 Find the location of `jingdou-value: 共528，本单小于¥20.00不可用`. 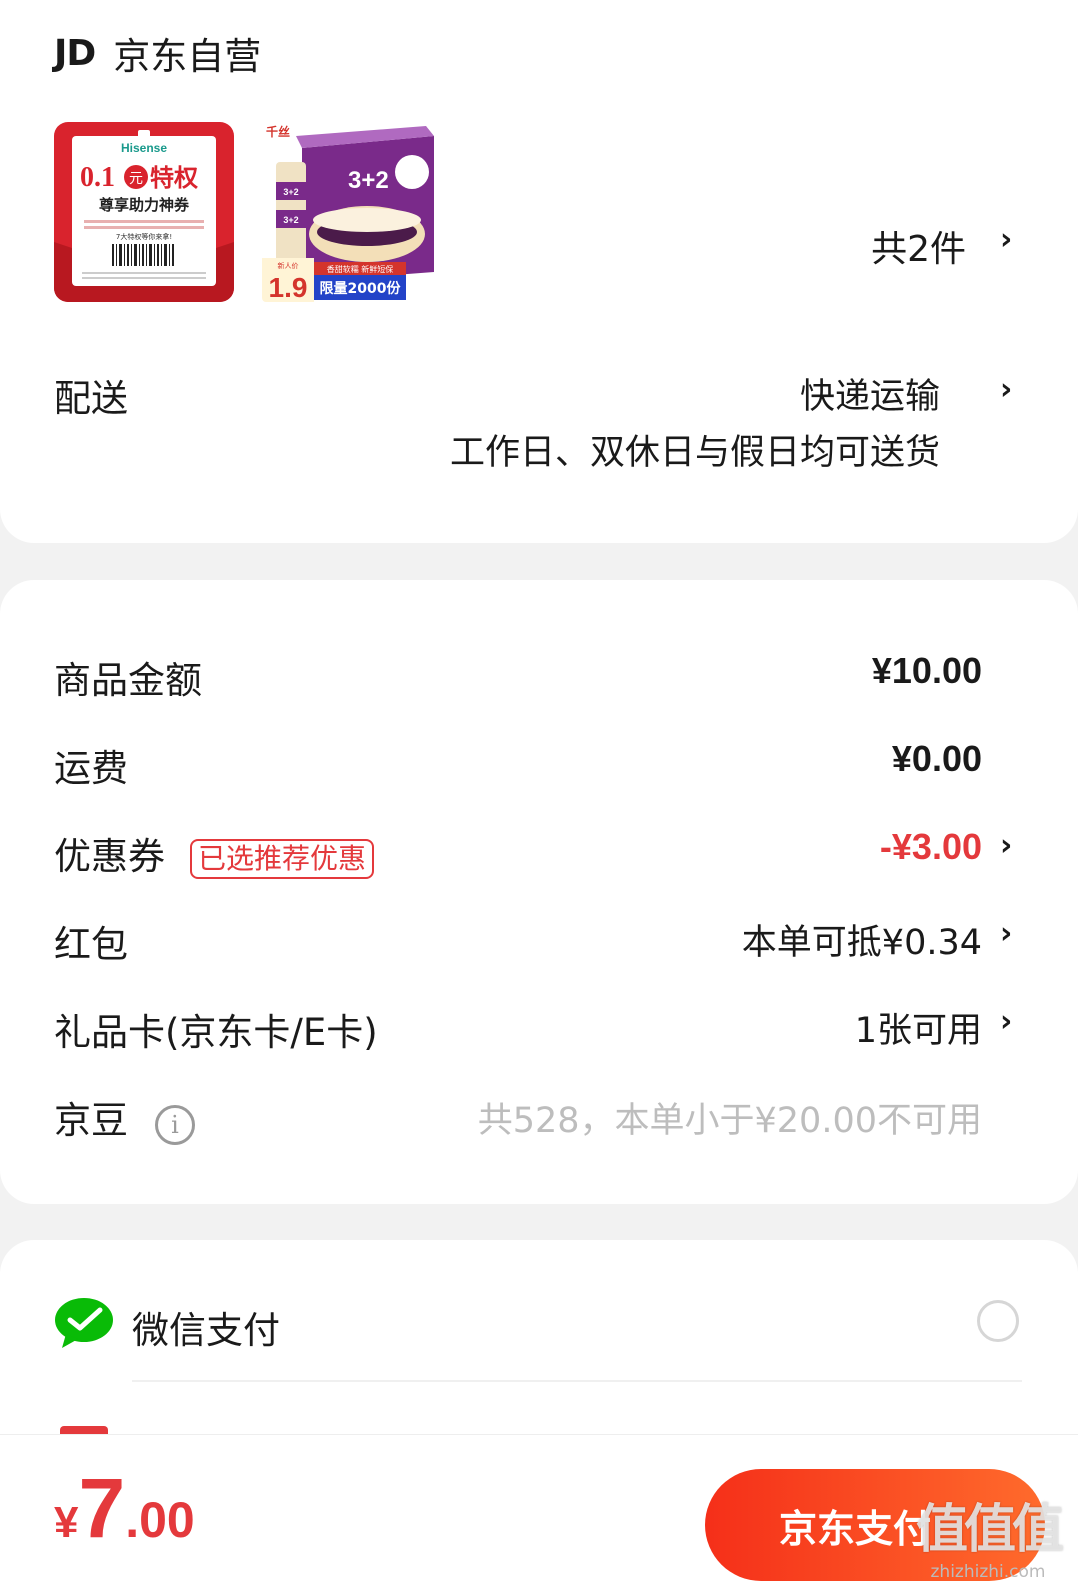

jingdou-value: 共528，本单小于¥20.00不可用 is located at coordinates (729, 1121).